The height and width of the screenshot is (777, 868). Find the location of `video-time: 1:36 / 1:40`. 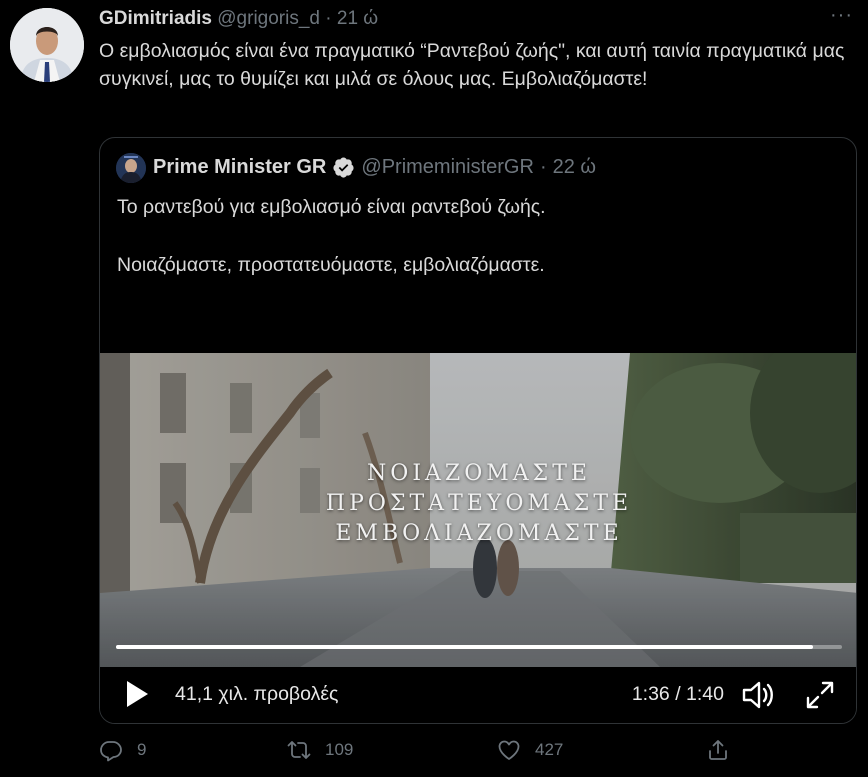

video-time: 1:36 / 1:40 is located at coordinates (677, 694).